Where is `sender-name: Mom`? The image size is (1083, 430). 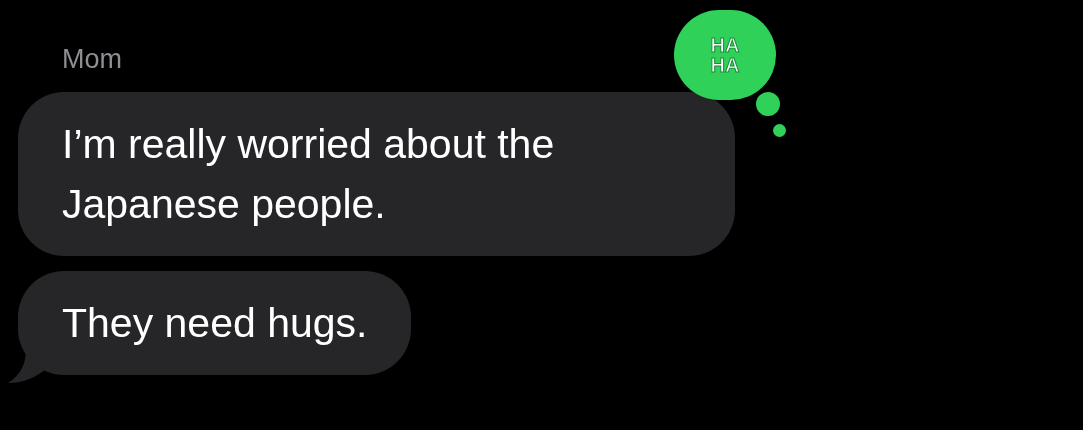
sender-name: Mom is located at coordinates (92, 59).